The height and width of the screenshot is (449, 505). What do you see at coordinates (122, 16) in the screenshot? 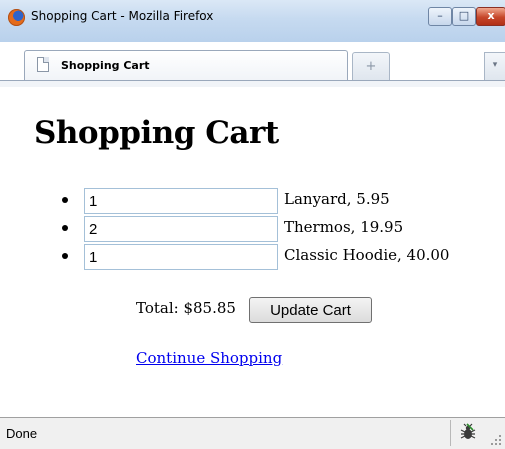
I see `window-title: Shopping Cart - Mozilla Firefox` at bounding box center [122, 16].